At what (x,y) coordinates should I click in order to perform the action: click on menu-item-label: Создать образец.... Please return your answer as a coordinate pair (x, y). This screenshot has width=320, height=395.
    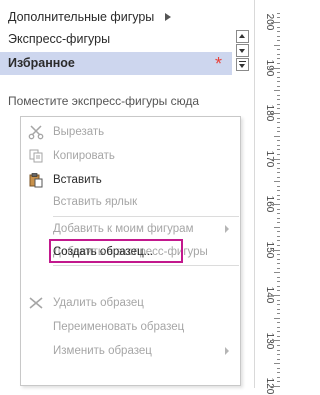
    Looking at the image, I should click on (103, 252).